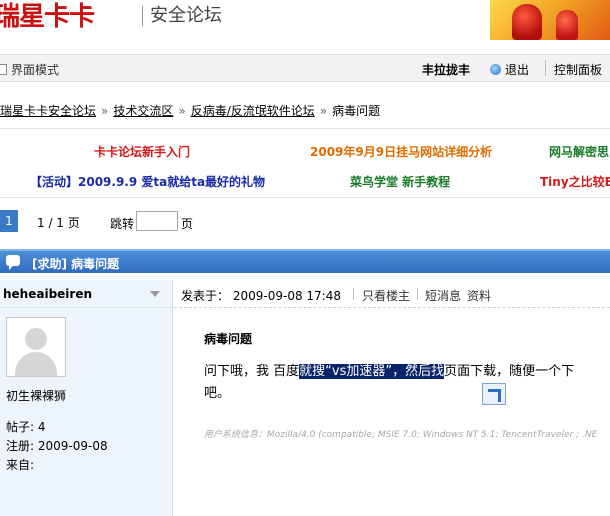 The width and height of the screenshot is (610, 516). I want to click on post-text-selected: 就搜“vs加速器”，然后找, so click(372, 371).